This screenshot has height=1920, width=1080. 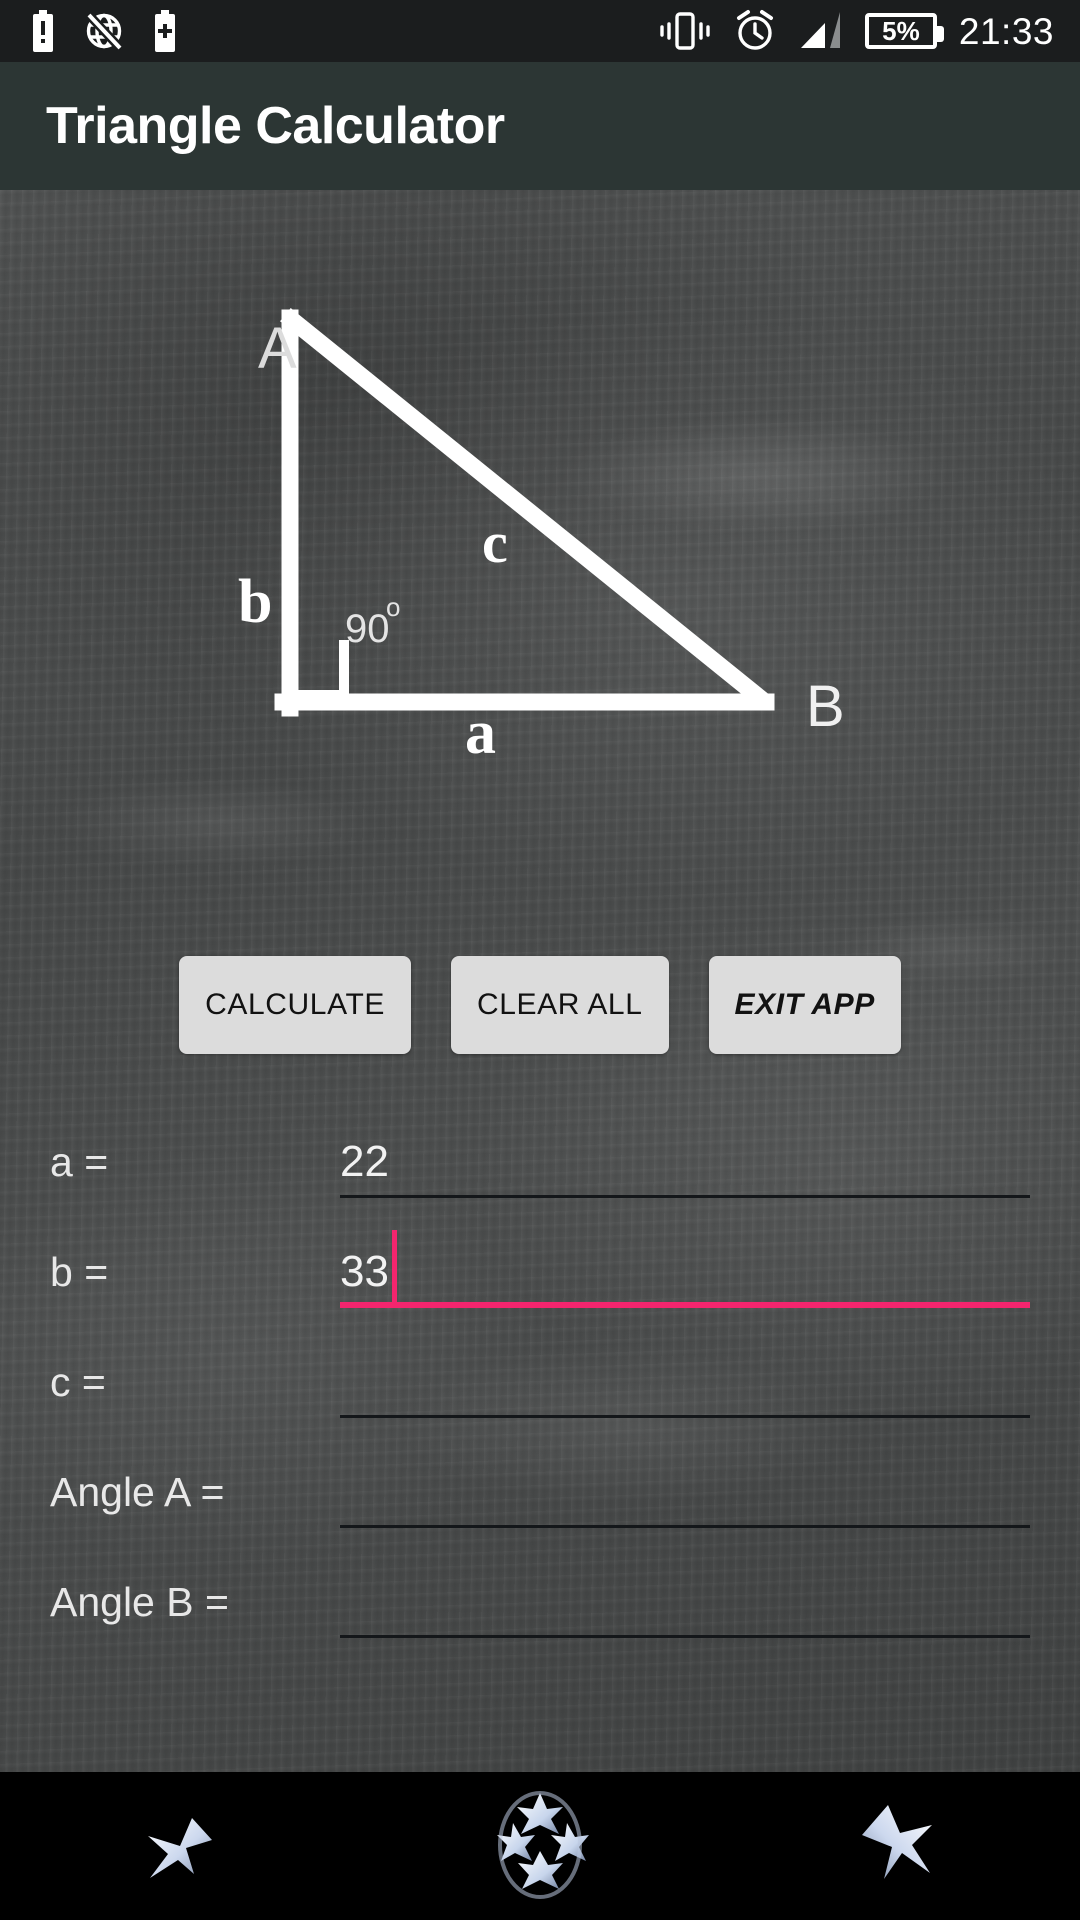 I want to click on field-row-angle-b: Angle B =, so click(x=540, y=1583).